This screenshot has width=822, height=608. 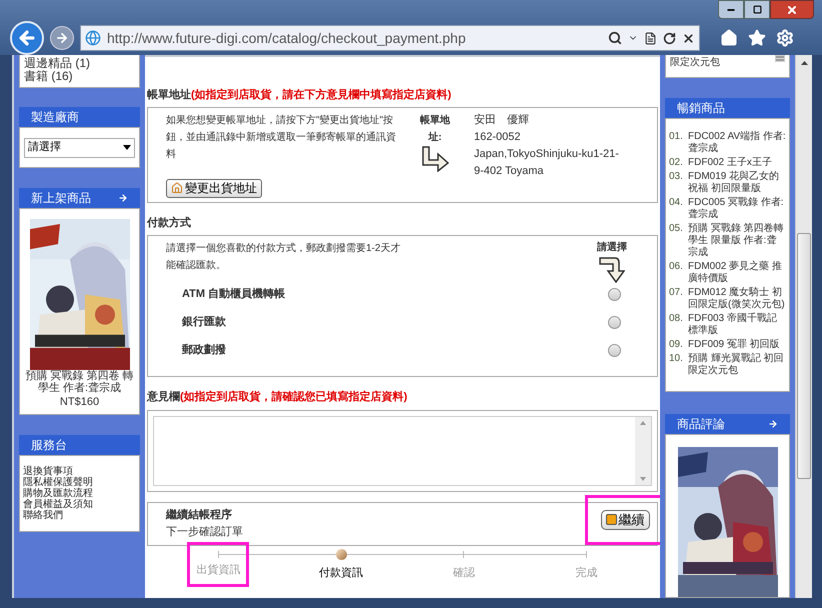 What do you see at coordinates (204, 350) in the screenshot?
I see `payment-option-label: 郵政劃撥` at bounding box center [204, 350].